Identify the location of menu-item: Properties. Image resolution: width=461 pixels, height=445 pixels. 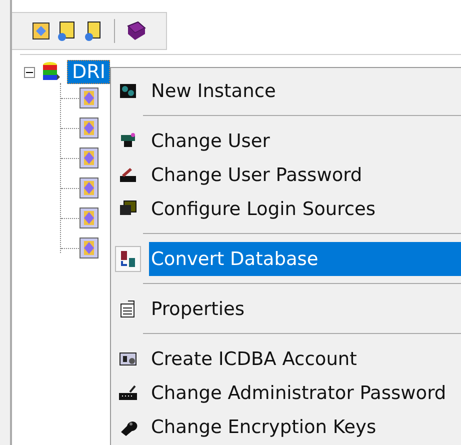
(305, 309).